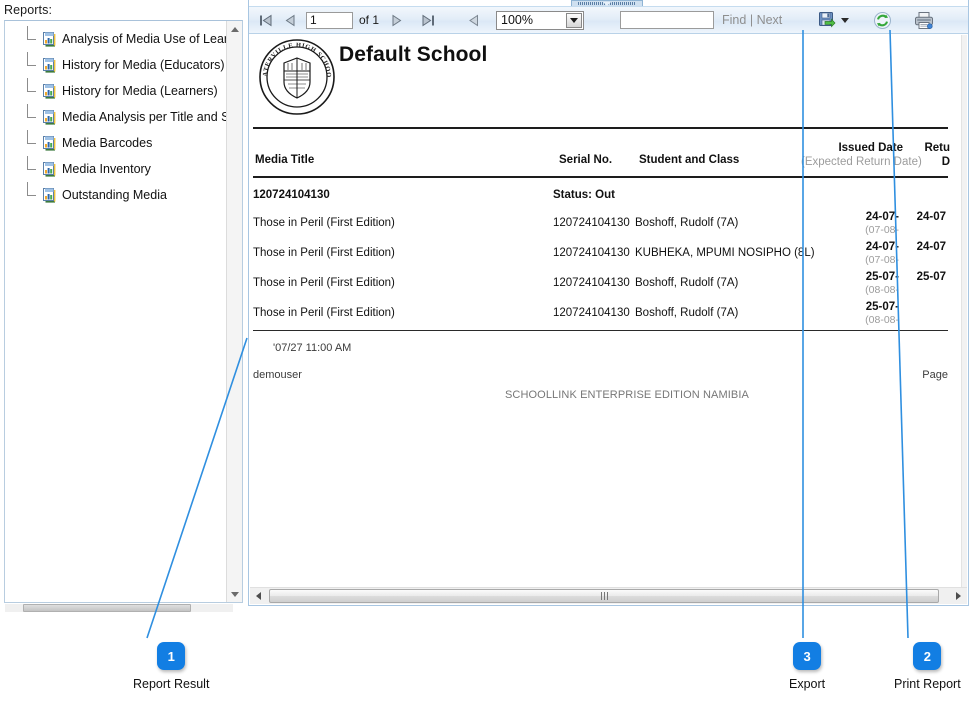 The height and width of the screenshot is (706, 969). What do you see at coordinates (667, 20) in the screenshot?
I see `find-input` at bounding box center [667, 20].